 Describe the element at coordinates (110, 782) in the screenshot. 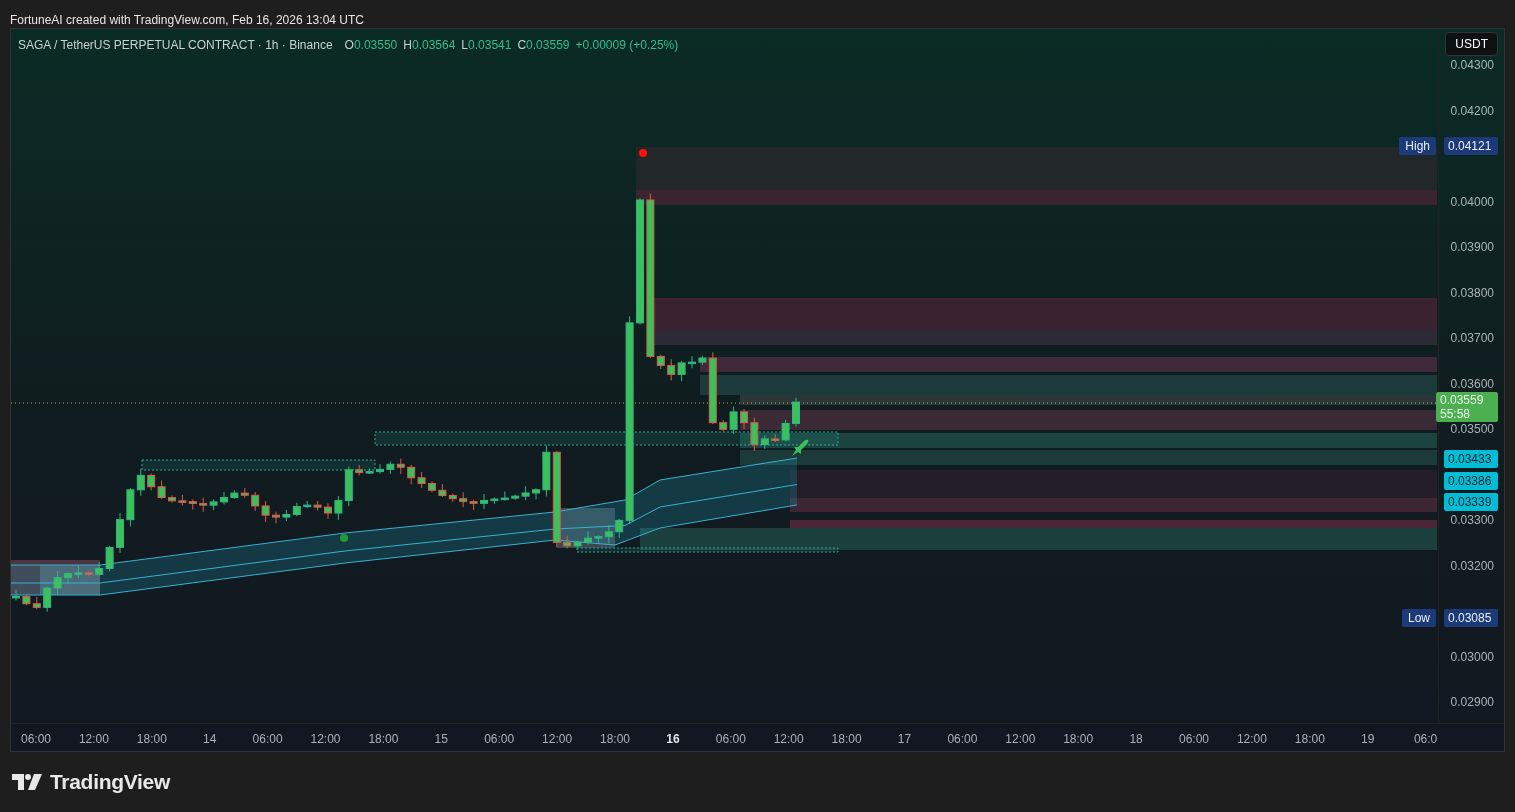

I see `brand-wordmark: TradingView` at that location.